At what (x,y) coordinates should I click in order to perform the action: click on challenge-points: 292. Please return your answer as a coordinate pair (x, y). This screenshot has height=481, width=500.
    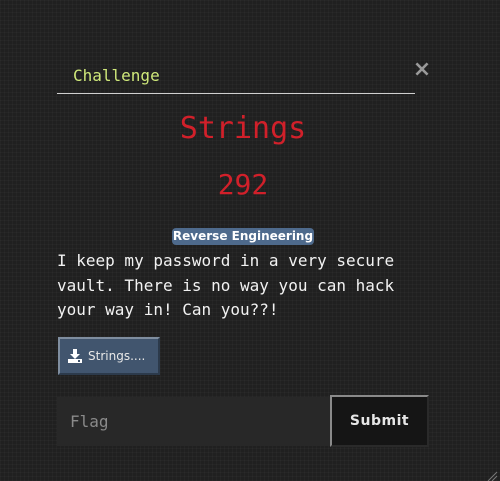
    Looking at the image, I should click on (243, 184).